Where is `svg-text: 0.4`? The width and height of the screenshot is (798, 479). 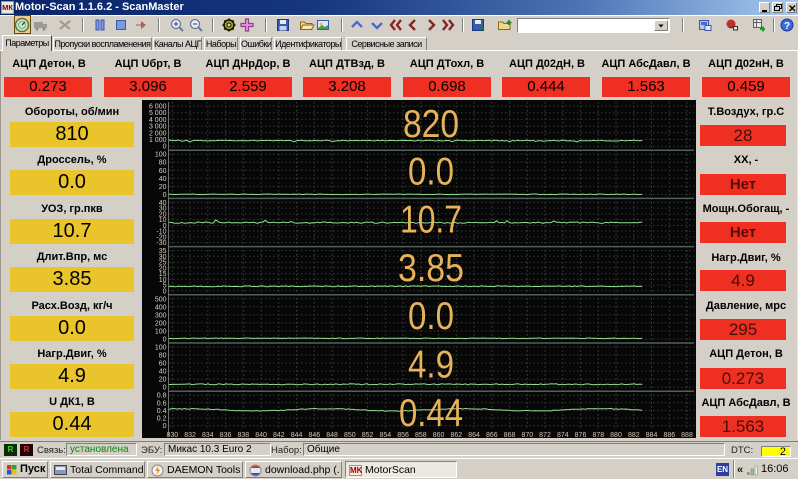 svg-text: 0.4 is located at coordinates (162, 411).